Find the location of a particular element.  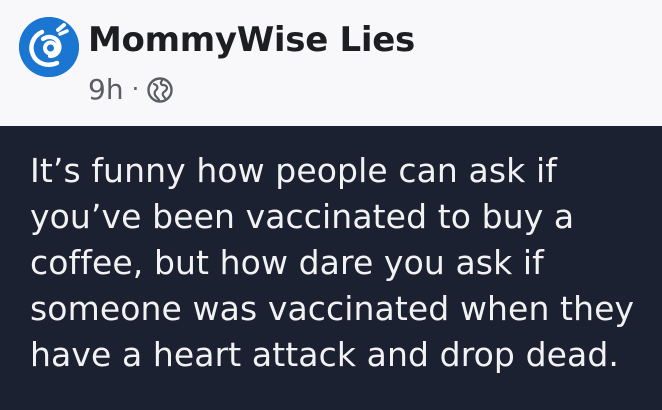

post-timestamp: 9h is located at coordinates (106, 90).